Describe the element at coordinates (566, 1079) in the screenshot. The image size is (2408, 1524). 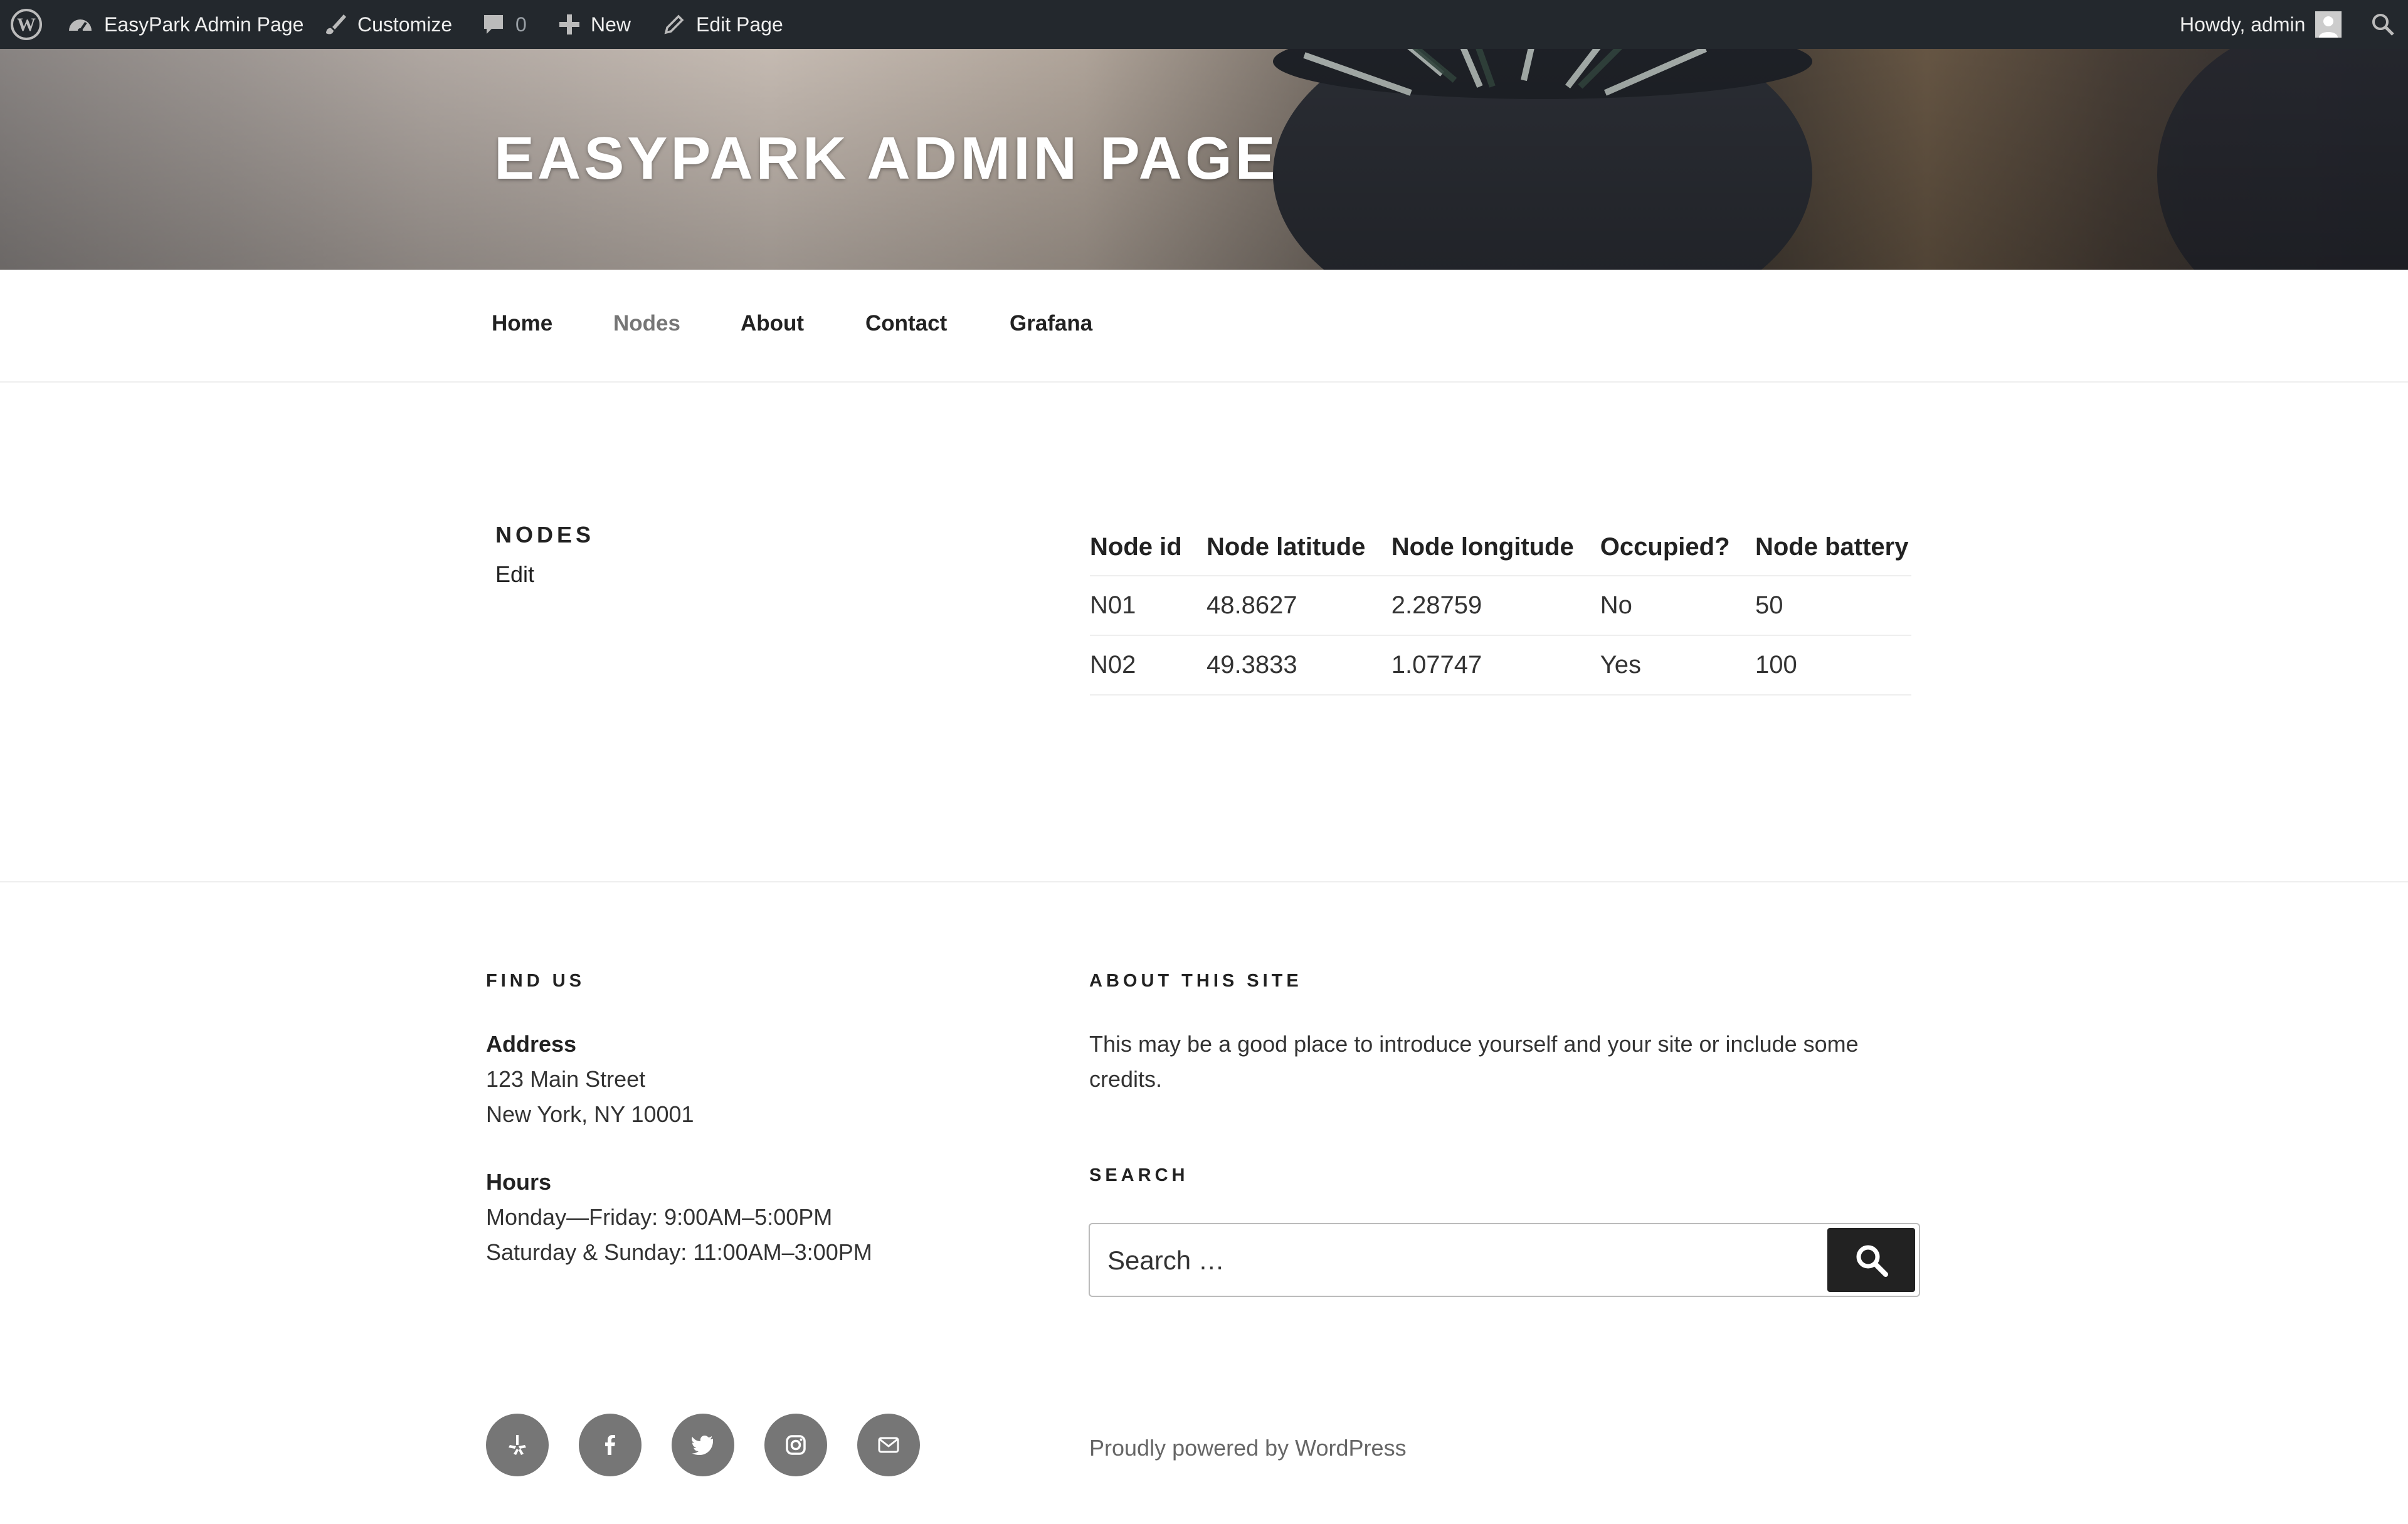
I see `address-line: 123 Main Street` at that location.